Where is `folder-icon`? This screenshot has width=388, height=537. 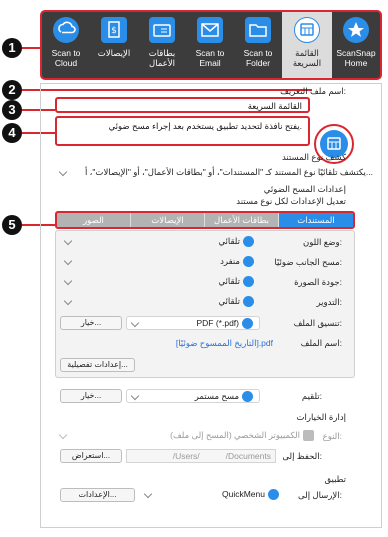
folder-icon is located at coordinates (258, 30).